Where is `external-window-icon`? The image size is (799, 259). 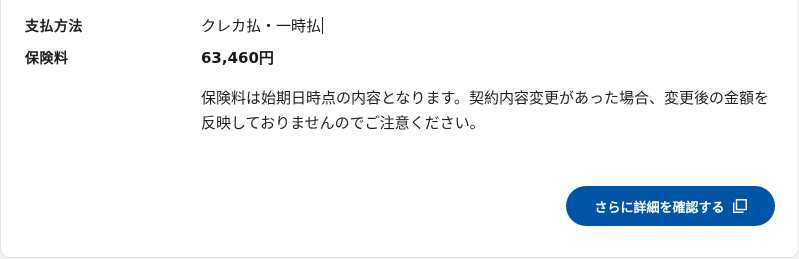 external-window-icon is located at coordinates (739, 206).